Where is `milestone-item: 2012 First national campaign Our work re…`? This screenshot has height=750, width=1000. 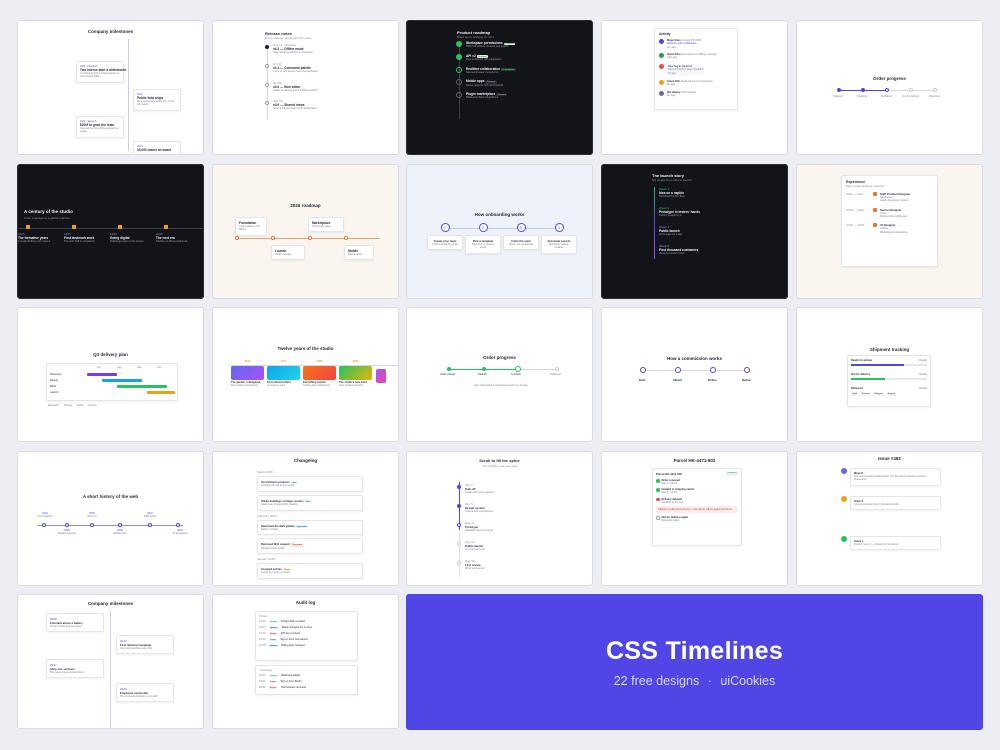 milestone-item: 2012 First national campaign Our work re… is located at coordinates (145, 645).